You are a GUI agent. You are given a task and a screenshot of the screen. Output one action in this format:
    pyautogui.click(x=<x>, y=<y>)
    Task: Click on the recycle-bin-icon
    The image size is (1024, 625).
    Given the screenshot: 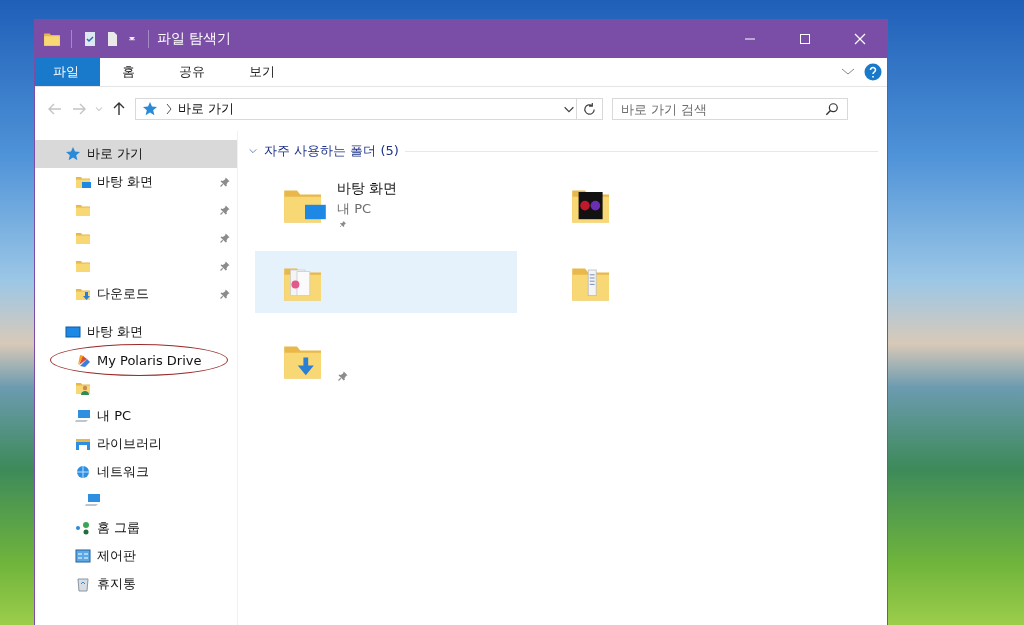 What is the action you would take?
    pyautogui.click(x=83, y=584)
    